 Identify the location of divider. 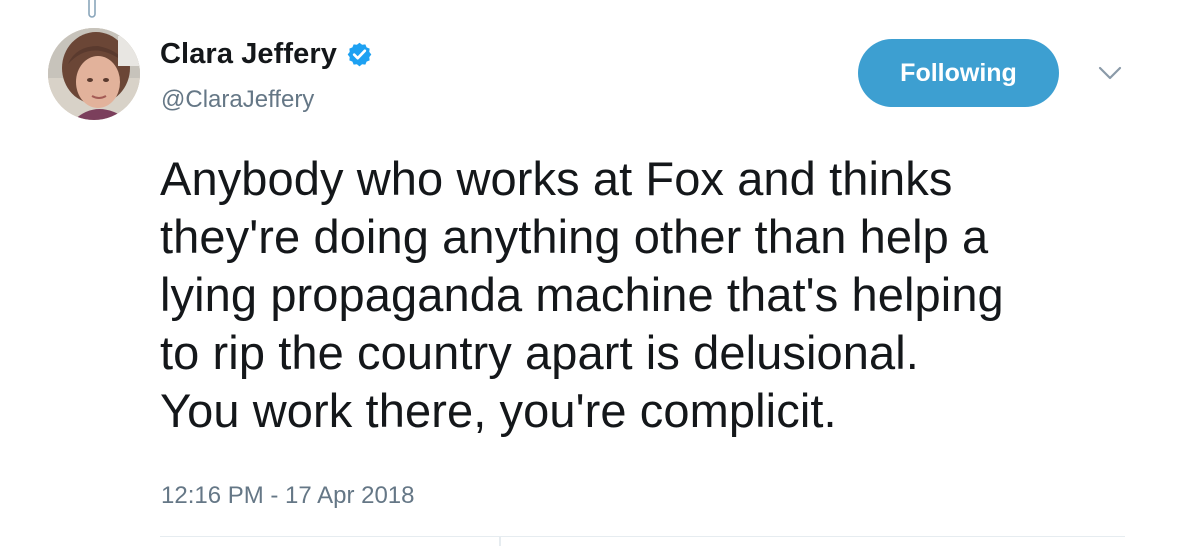
(642, 536).